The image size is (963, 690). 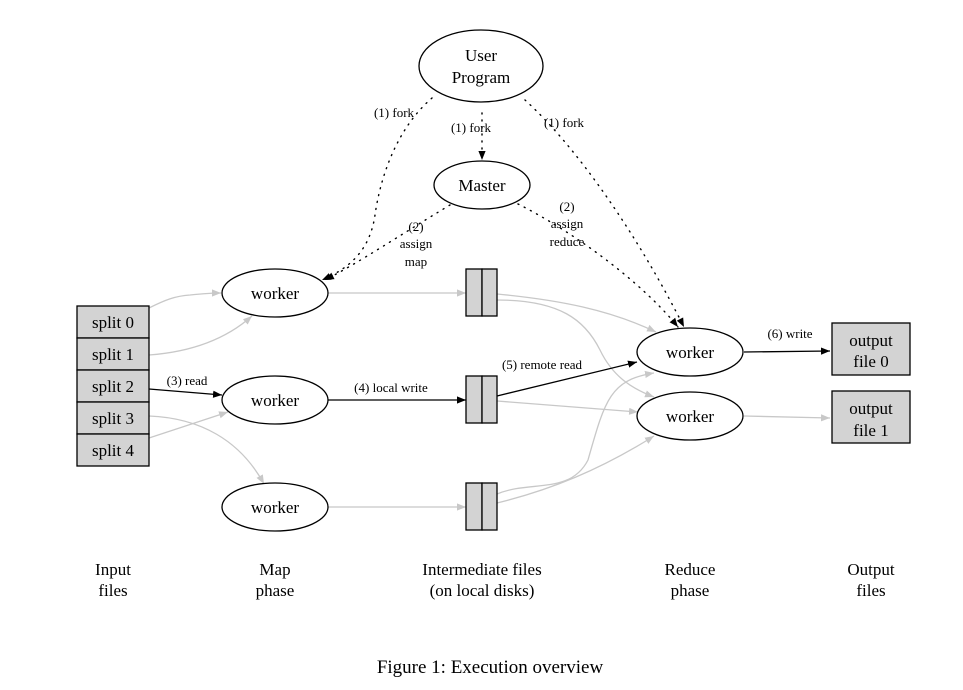 What do you see at coordinates (275, 580) in the screenshot?
I see `phase-label-map: Map phase` at bounding box center [275, 580].